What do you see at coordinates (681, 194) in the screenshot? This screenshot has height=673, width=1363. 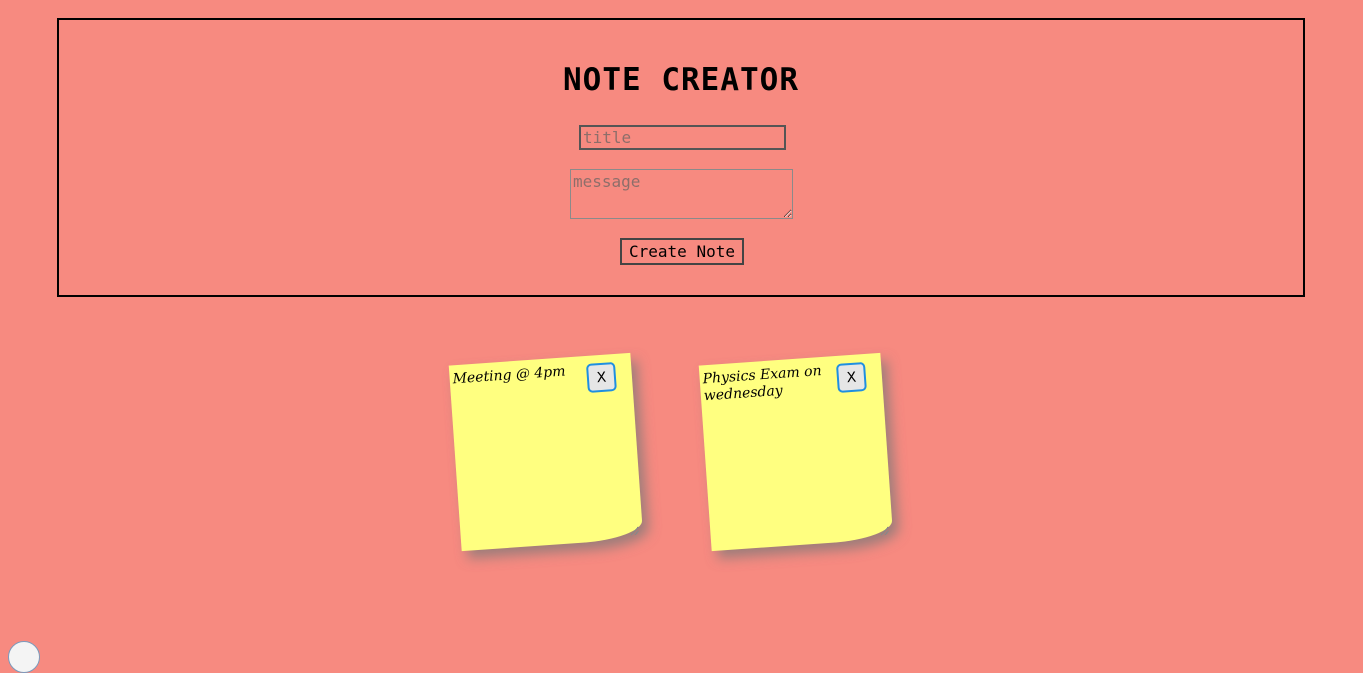 I see `message-input` at bounding box center [681, 194].